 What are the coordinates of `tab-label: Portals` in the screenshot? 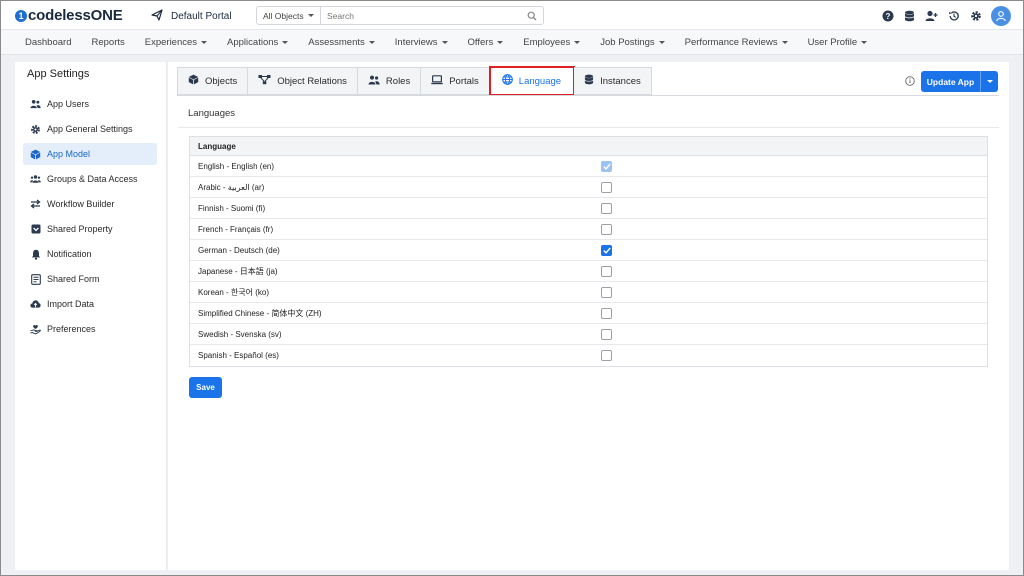 It's located at (464, 81).